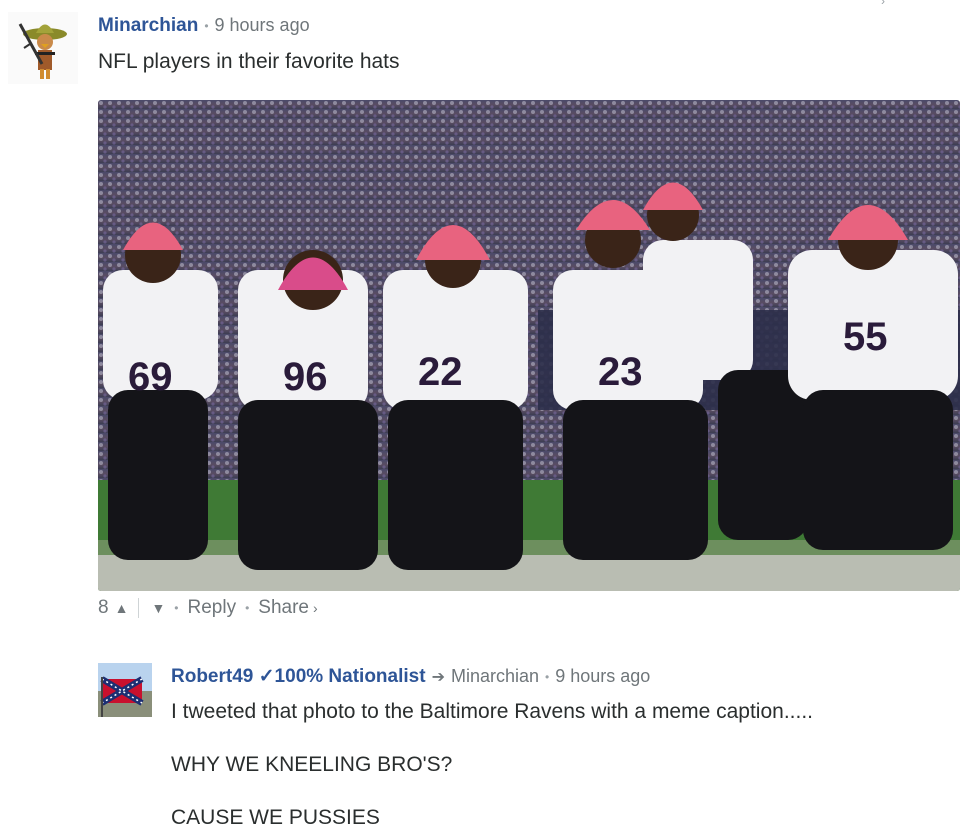 Image resolution: width=971 pixels, height=838 pixels. I want to click on comment-footer: 8 ▲ ▼ • Reply • Share ›, so click(208, 608).